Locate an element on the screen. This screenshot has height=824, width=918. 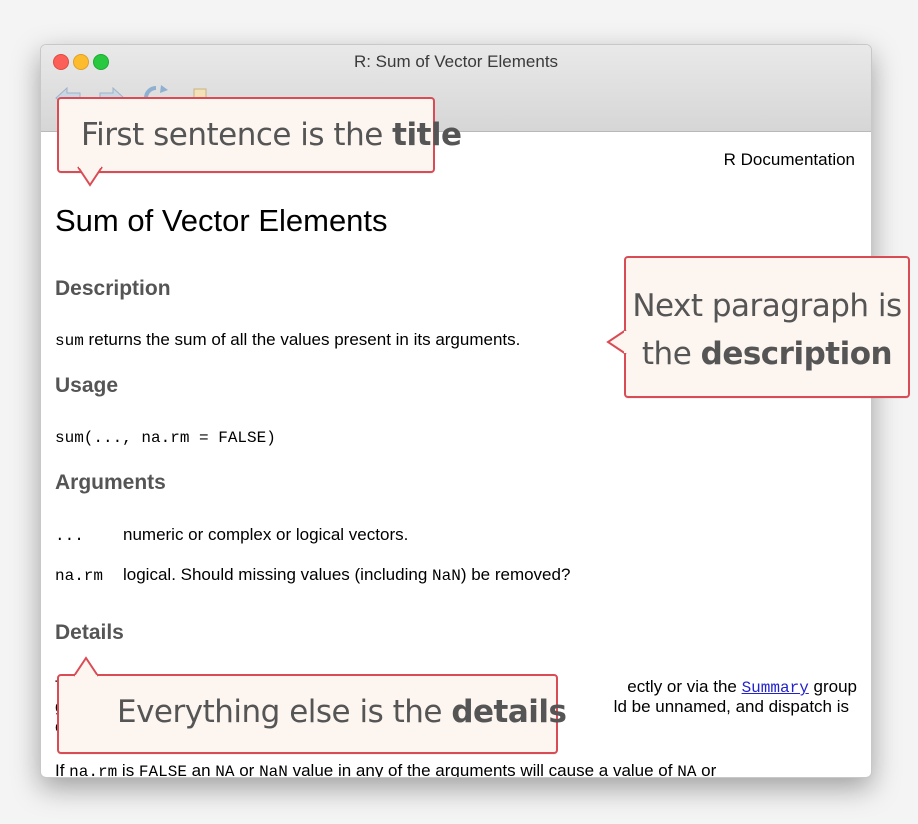
details-callout-pointer is located at coordinates (86, 668).